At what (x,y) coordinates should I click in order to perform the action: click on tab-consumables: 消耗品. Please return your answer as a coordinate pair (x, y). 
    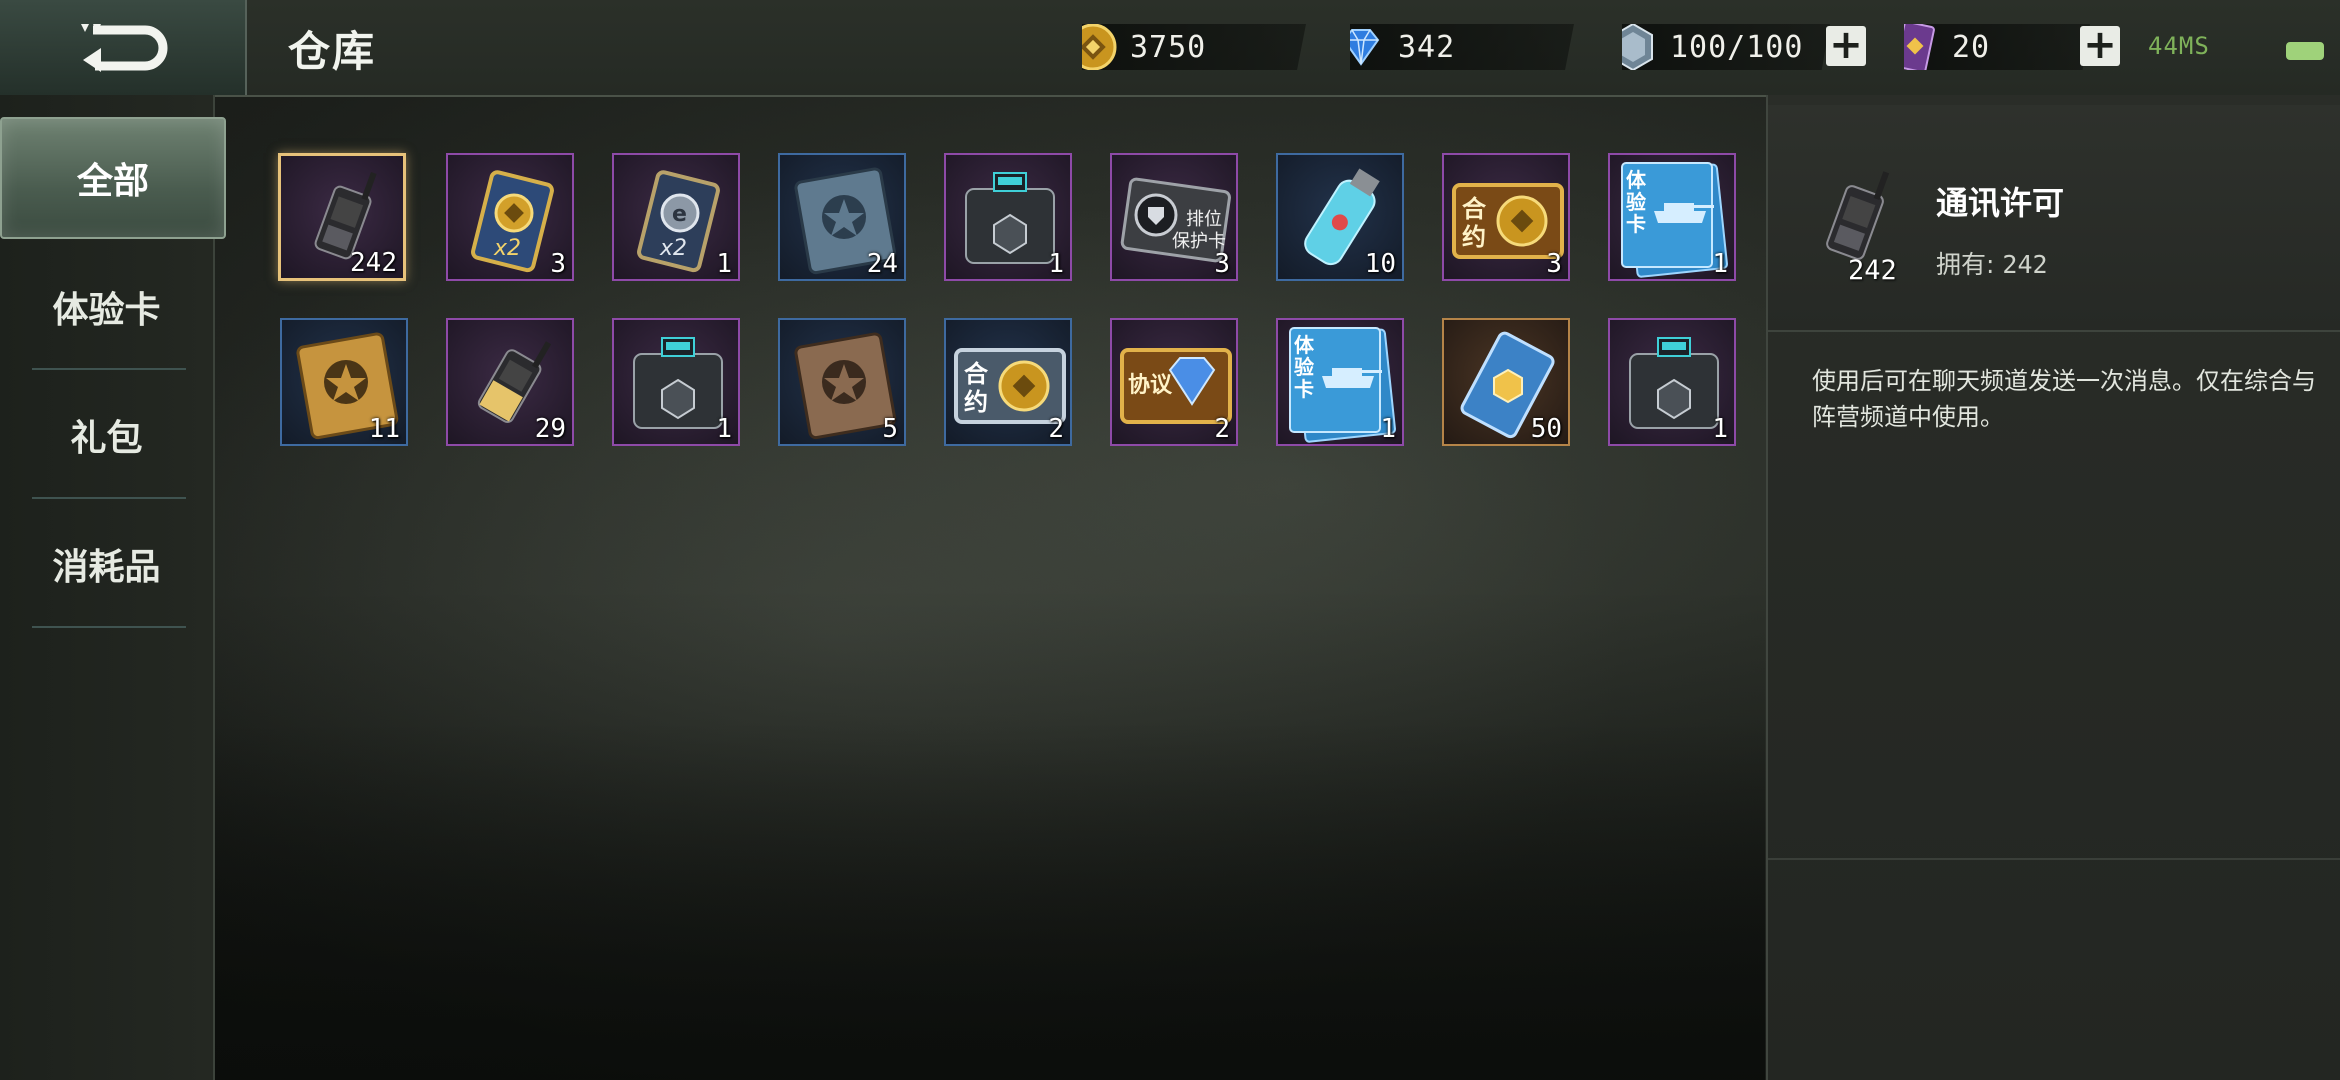
    Looking at the image, I should click on (106, 564).